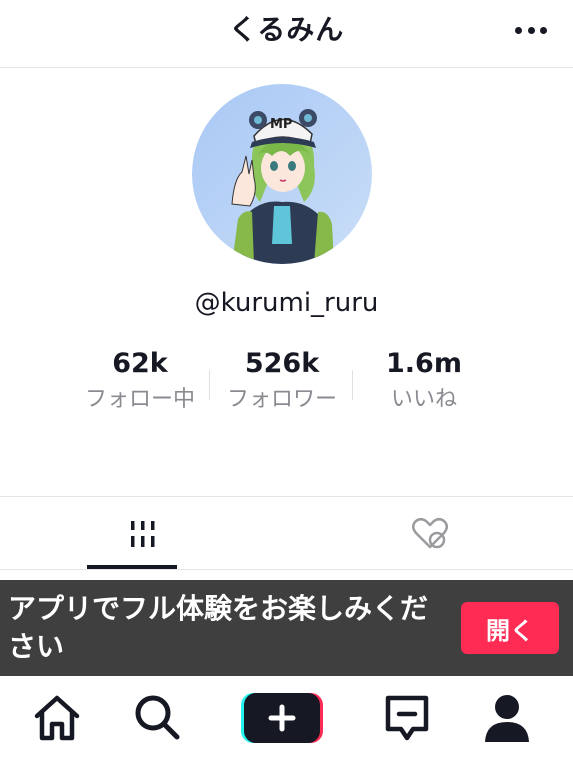 This screenshot has width=573, height=757. I want to click on top-header: くるみん, so click(286, 34).